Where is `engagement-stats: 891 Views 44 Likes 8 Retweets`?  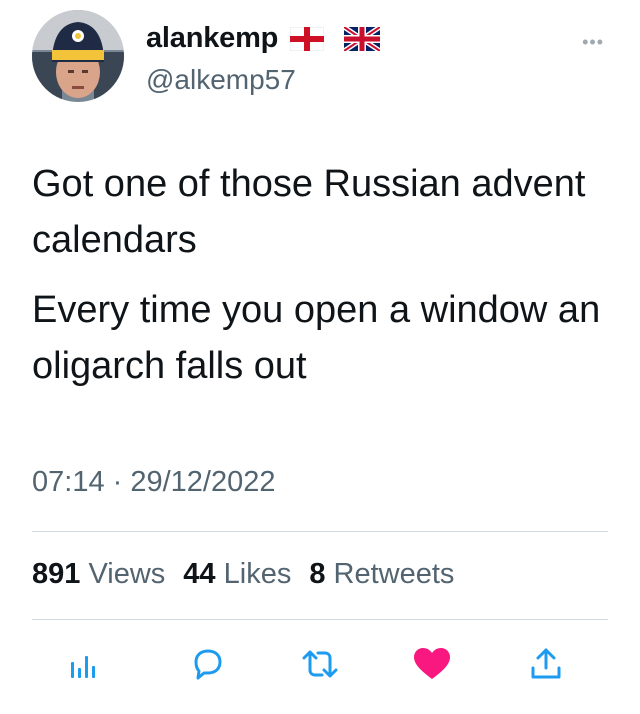
engagement-stats: 891 Views 44 Likes 8 Retweets is located at coordinates (252, 574).